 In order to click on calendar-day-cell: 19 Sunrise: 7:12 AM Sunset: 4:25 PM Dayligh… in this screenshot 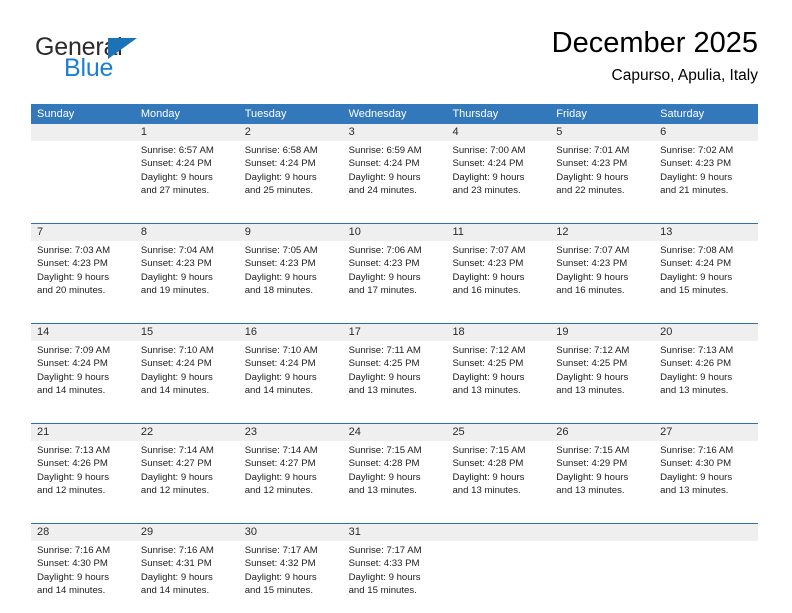, I will do `click(602, 368)`.